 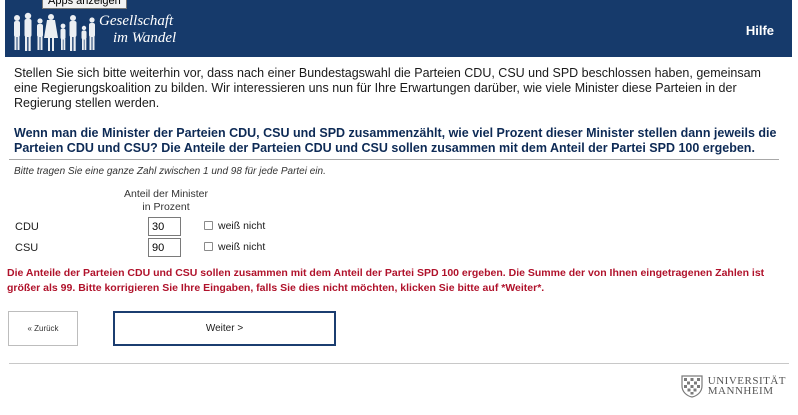 What do you see at coordinates (692, 386) in the screenshot?
I see `university-crest-icon` at bounding box center [692, 386].